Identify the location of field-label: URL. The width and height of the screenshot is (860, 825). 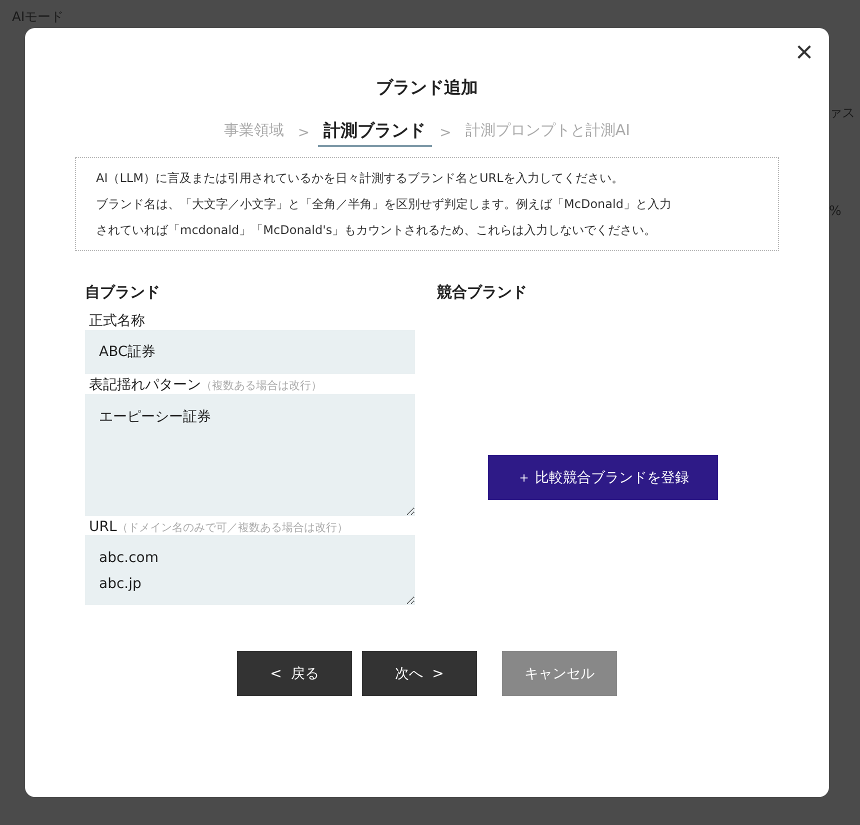
(103, 527).